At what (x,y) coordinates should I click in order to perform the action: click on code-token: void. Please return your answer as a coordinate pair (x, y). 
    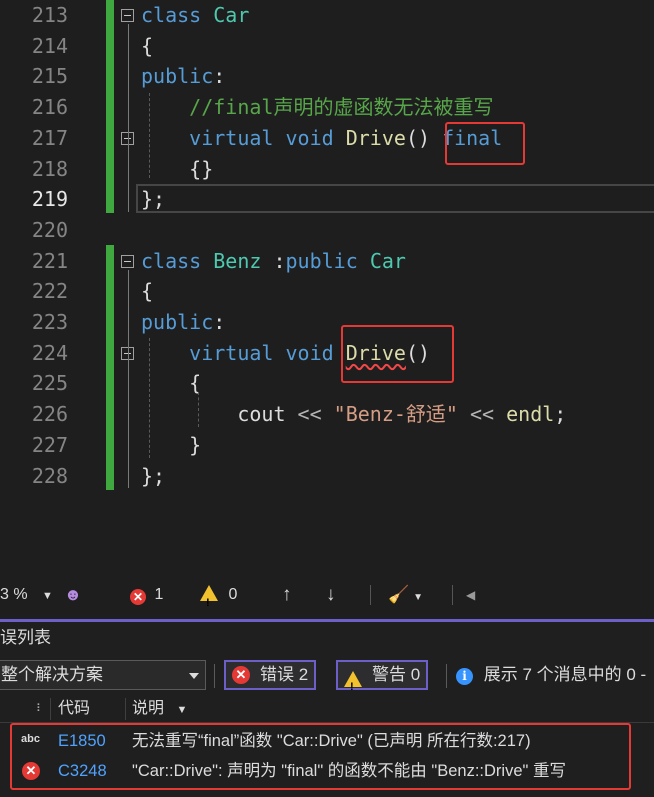
    Looking at the image, I should click on (315, 352).